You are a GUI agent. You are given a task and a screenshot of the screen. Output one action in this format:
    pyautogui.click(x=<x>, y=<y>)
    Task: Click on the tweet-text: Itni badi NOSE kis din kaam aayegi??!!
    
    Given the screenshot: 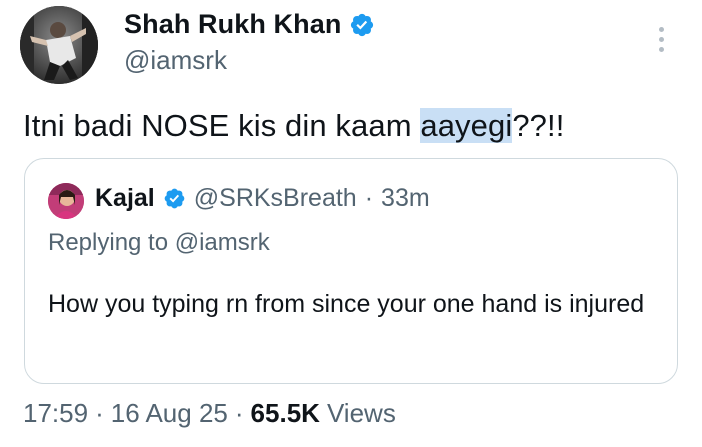 What is the action you would take?
    pyautogui.click(x=293, y=126)
    